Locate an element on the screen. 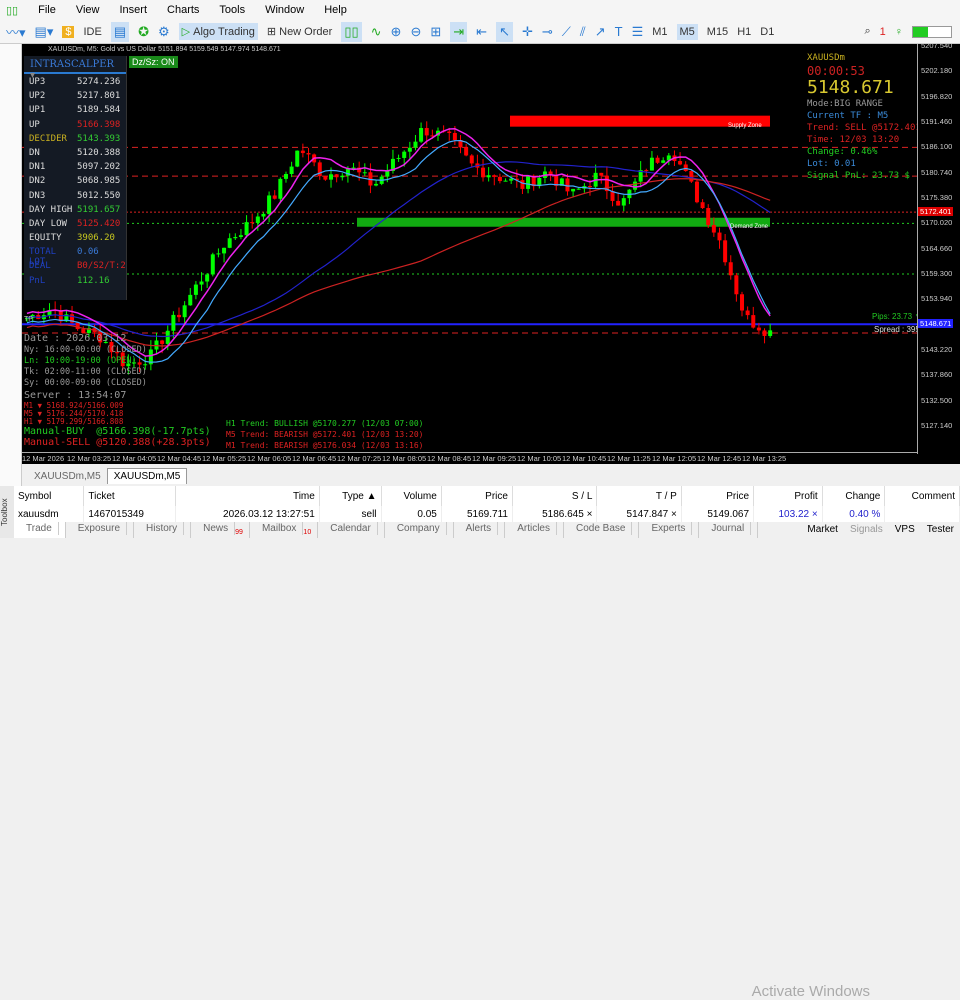  panel-row: DN2 5068.985 is located at coordinates (75, 183).